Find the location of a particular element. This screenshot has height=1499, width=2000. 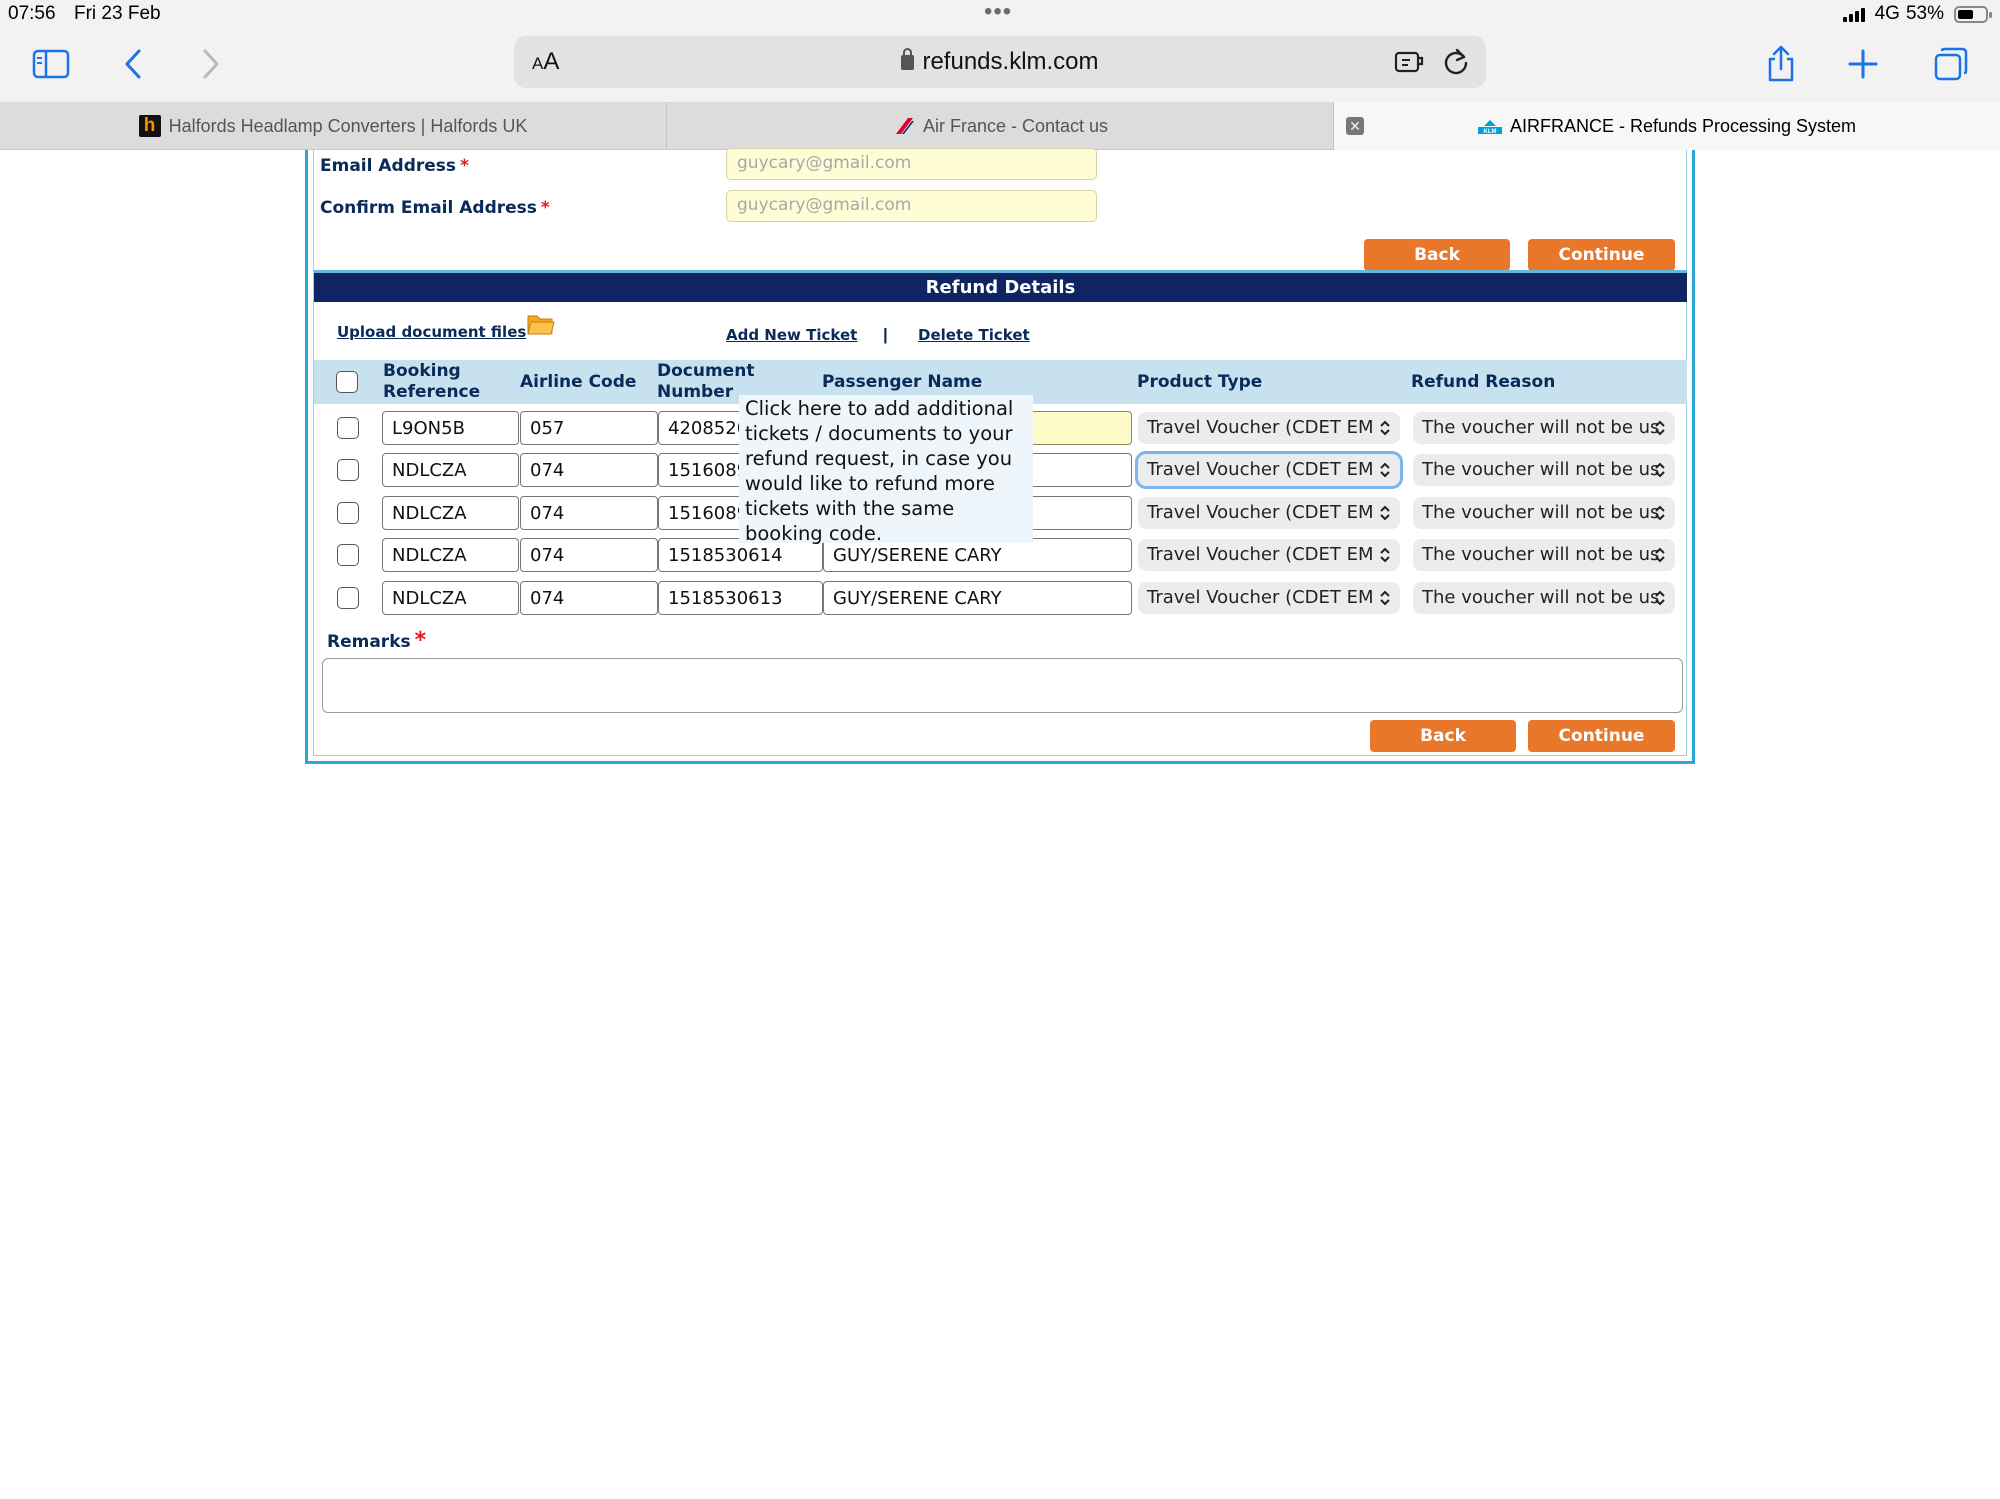

cellular-signal-icon is located at coordinates (1853, 14).